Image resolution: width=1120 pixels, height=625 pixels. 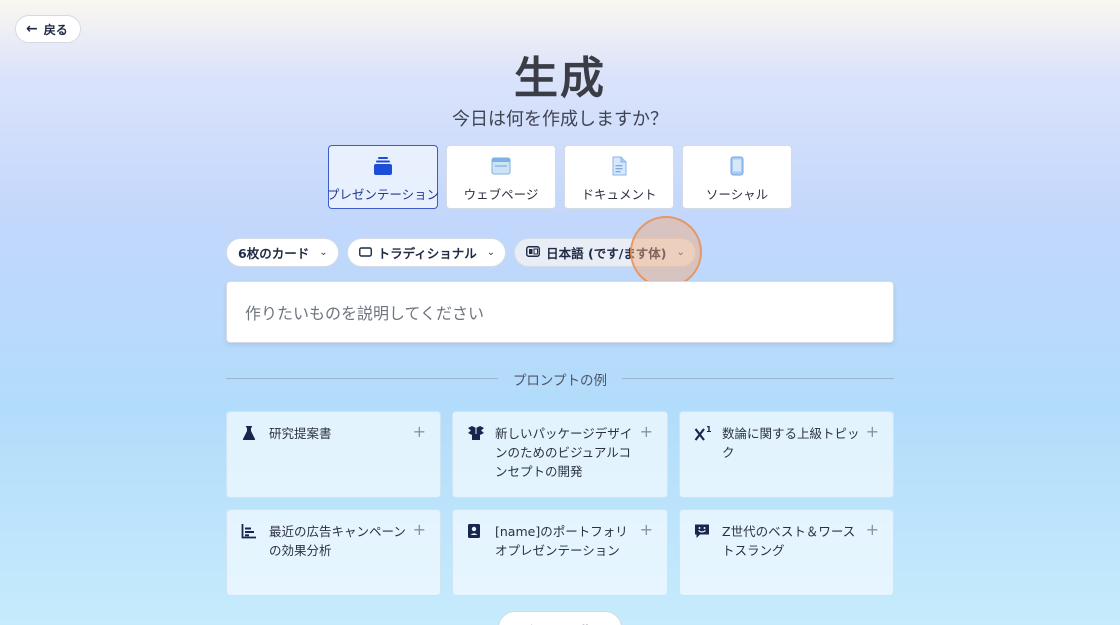 I want to click on rectangle-icon, so click(x=365, y=252).